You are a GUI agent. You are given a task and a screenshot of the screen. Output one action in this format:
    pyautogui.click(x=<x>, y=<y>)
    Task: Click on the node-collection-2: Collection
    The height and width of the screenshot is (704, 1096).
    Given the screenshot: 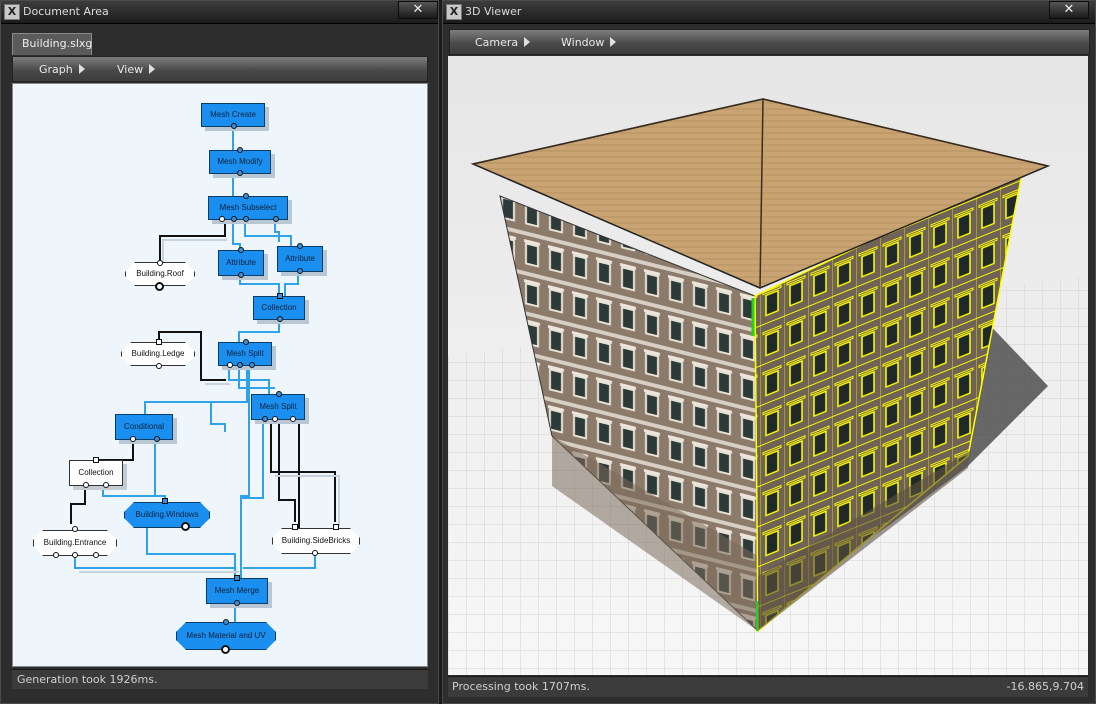 What is the action you would take?
    pyautogui.click(x=96, y=473)
    